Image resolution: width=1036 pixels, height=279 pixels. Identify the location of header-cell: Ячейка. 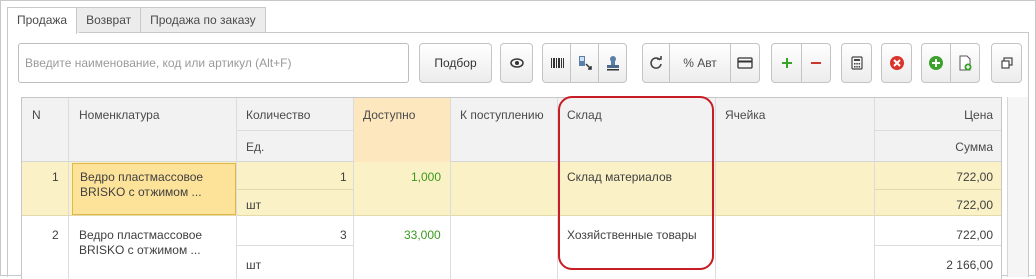
(745, 115).